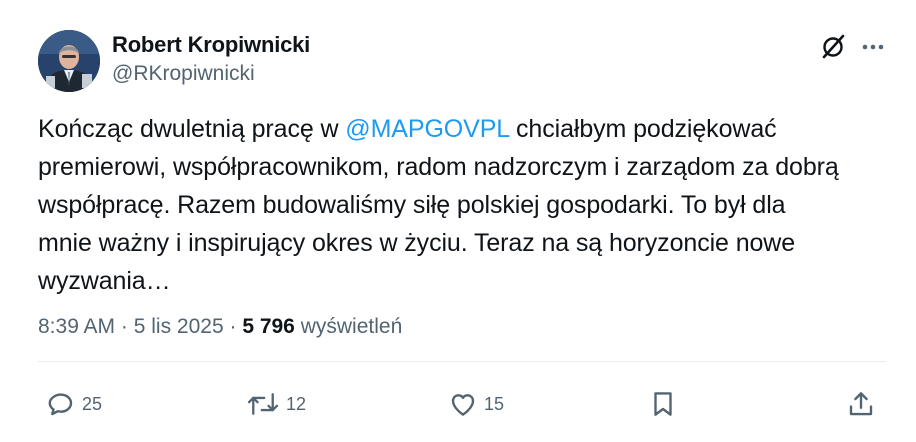  I want to click on tweet-time: 8:39 AM, so click(76, 326).